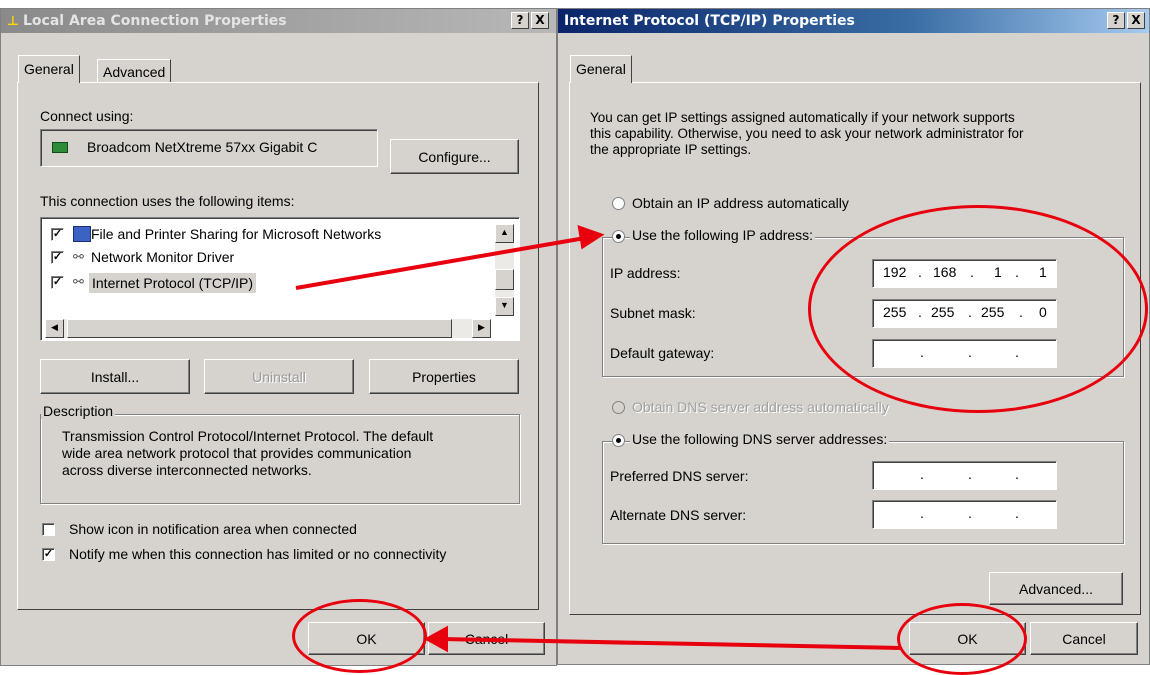 This screenshot has height=675, width=1150. I want to click on intro-line-3: the appropriate IP settings., so click(671, 149).